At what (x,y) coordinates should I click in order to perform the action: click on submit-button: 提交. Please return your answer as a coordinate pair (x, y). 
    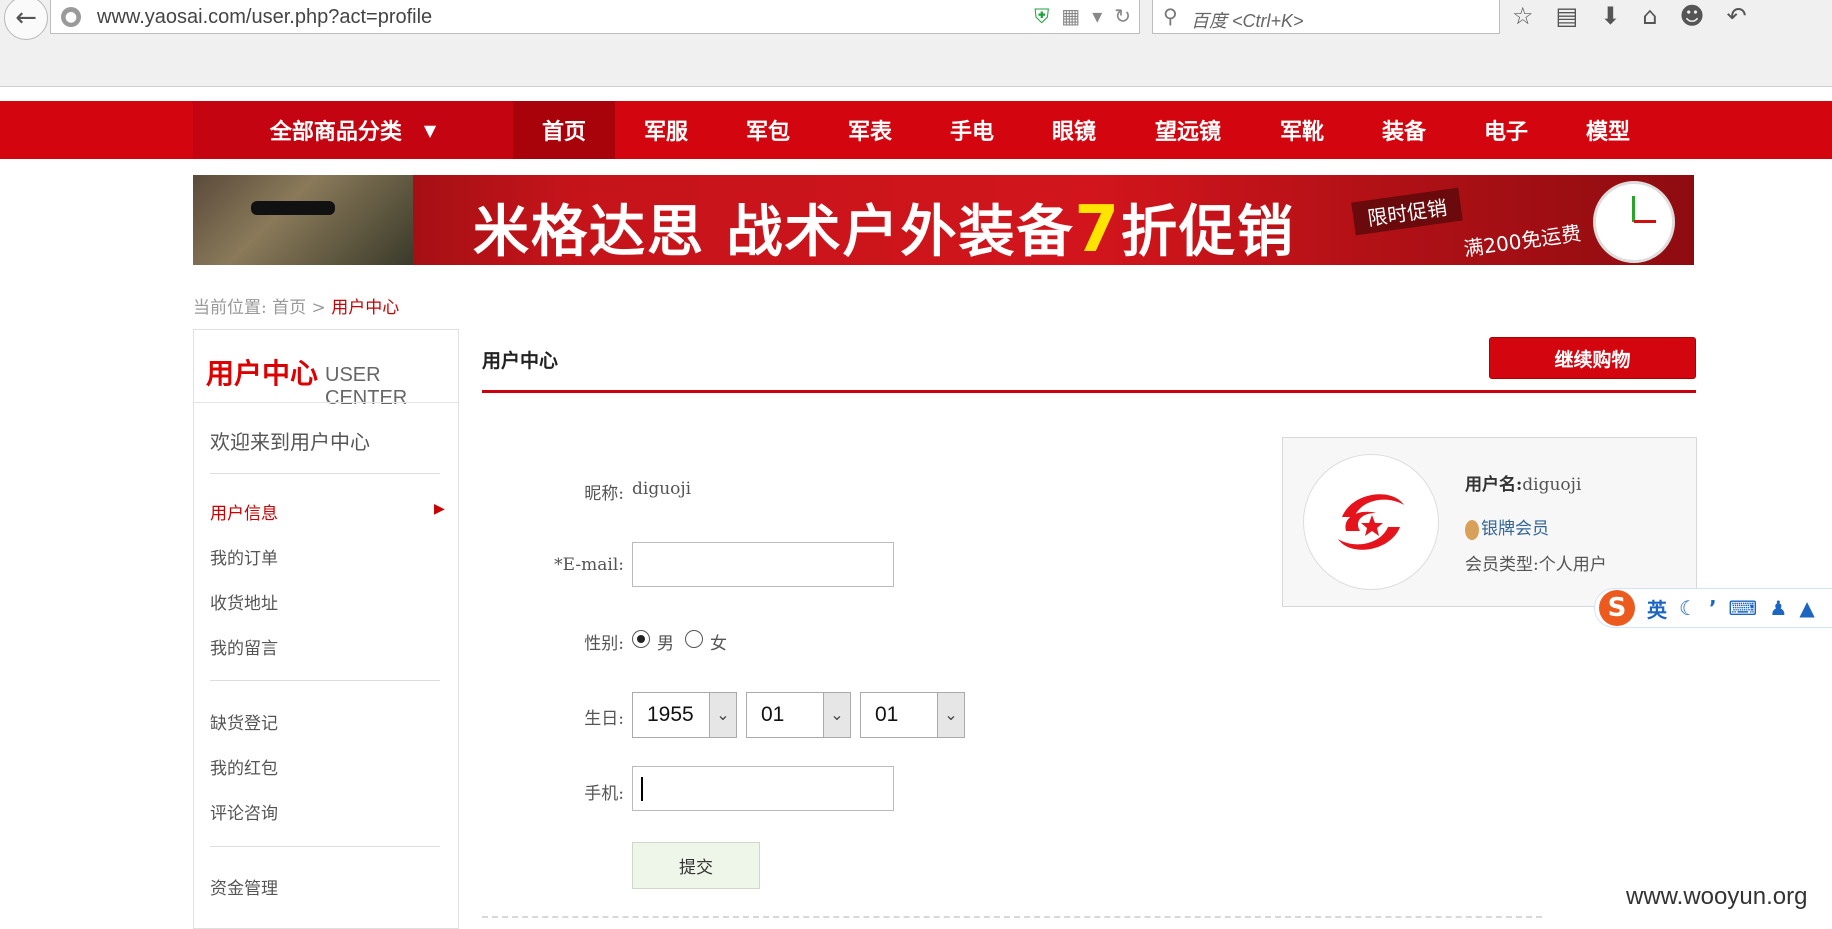
    Looking at the image, I should click on (696, 865).